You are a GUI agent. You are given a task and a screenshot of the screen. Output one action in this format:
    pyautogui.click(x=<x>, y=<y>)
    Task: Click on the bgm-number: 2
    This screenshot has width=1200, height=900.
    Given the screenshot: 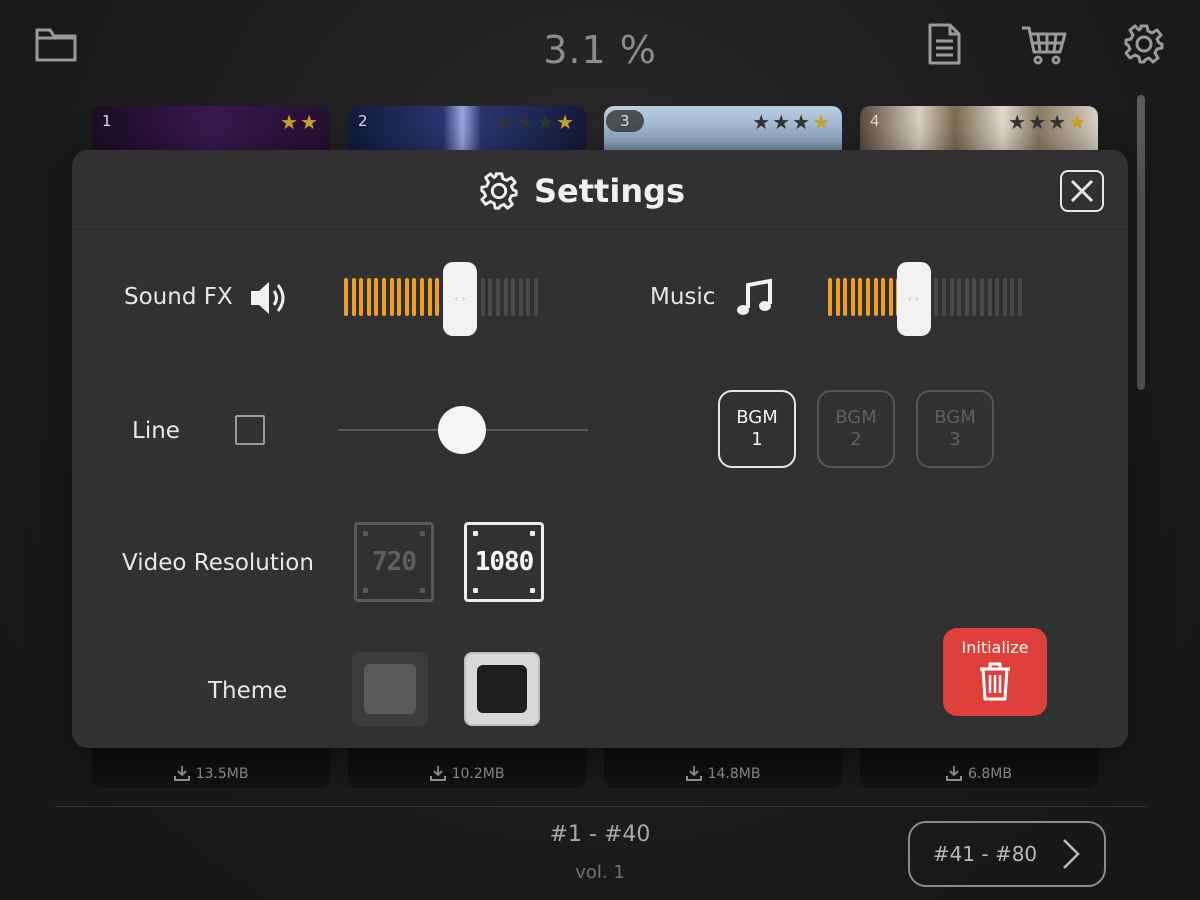 What is the action you would take?
    pyautogui.click(x=856, y=439)
    